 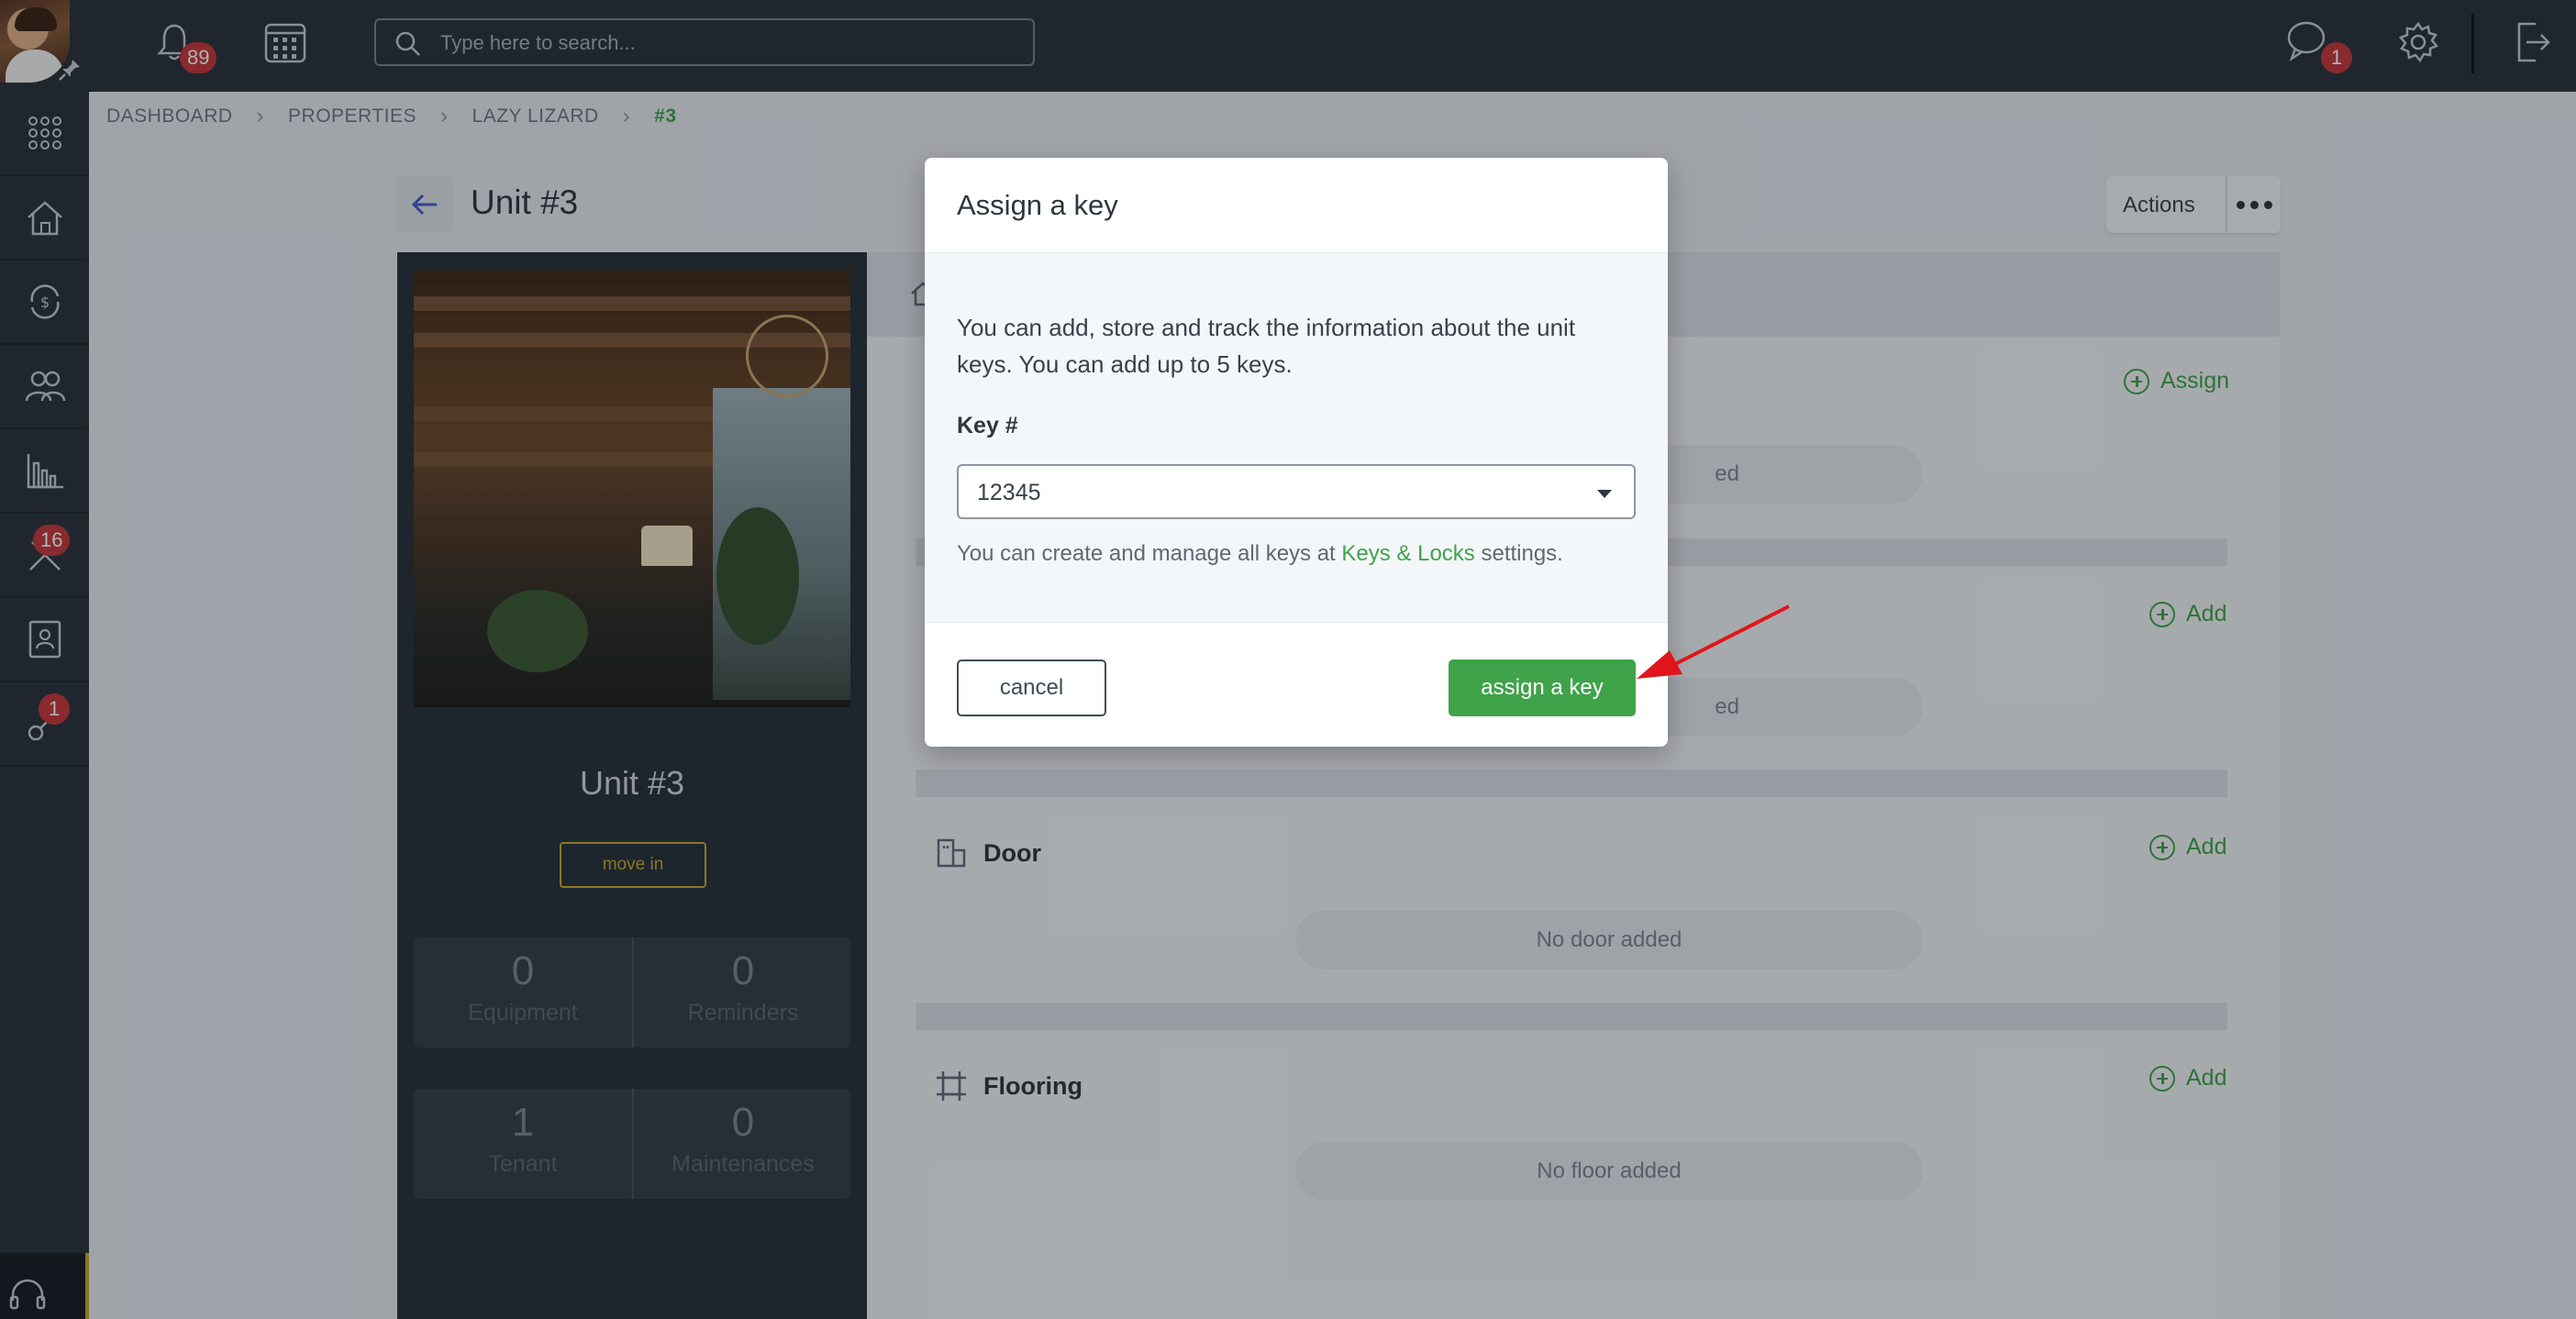 What do you see at coordinates (1296, 685) in the screenshot?
I see `modal-footer: cancel assign a key` at bounding box center [1296, 685].